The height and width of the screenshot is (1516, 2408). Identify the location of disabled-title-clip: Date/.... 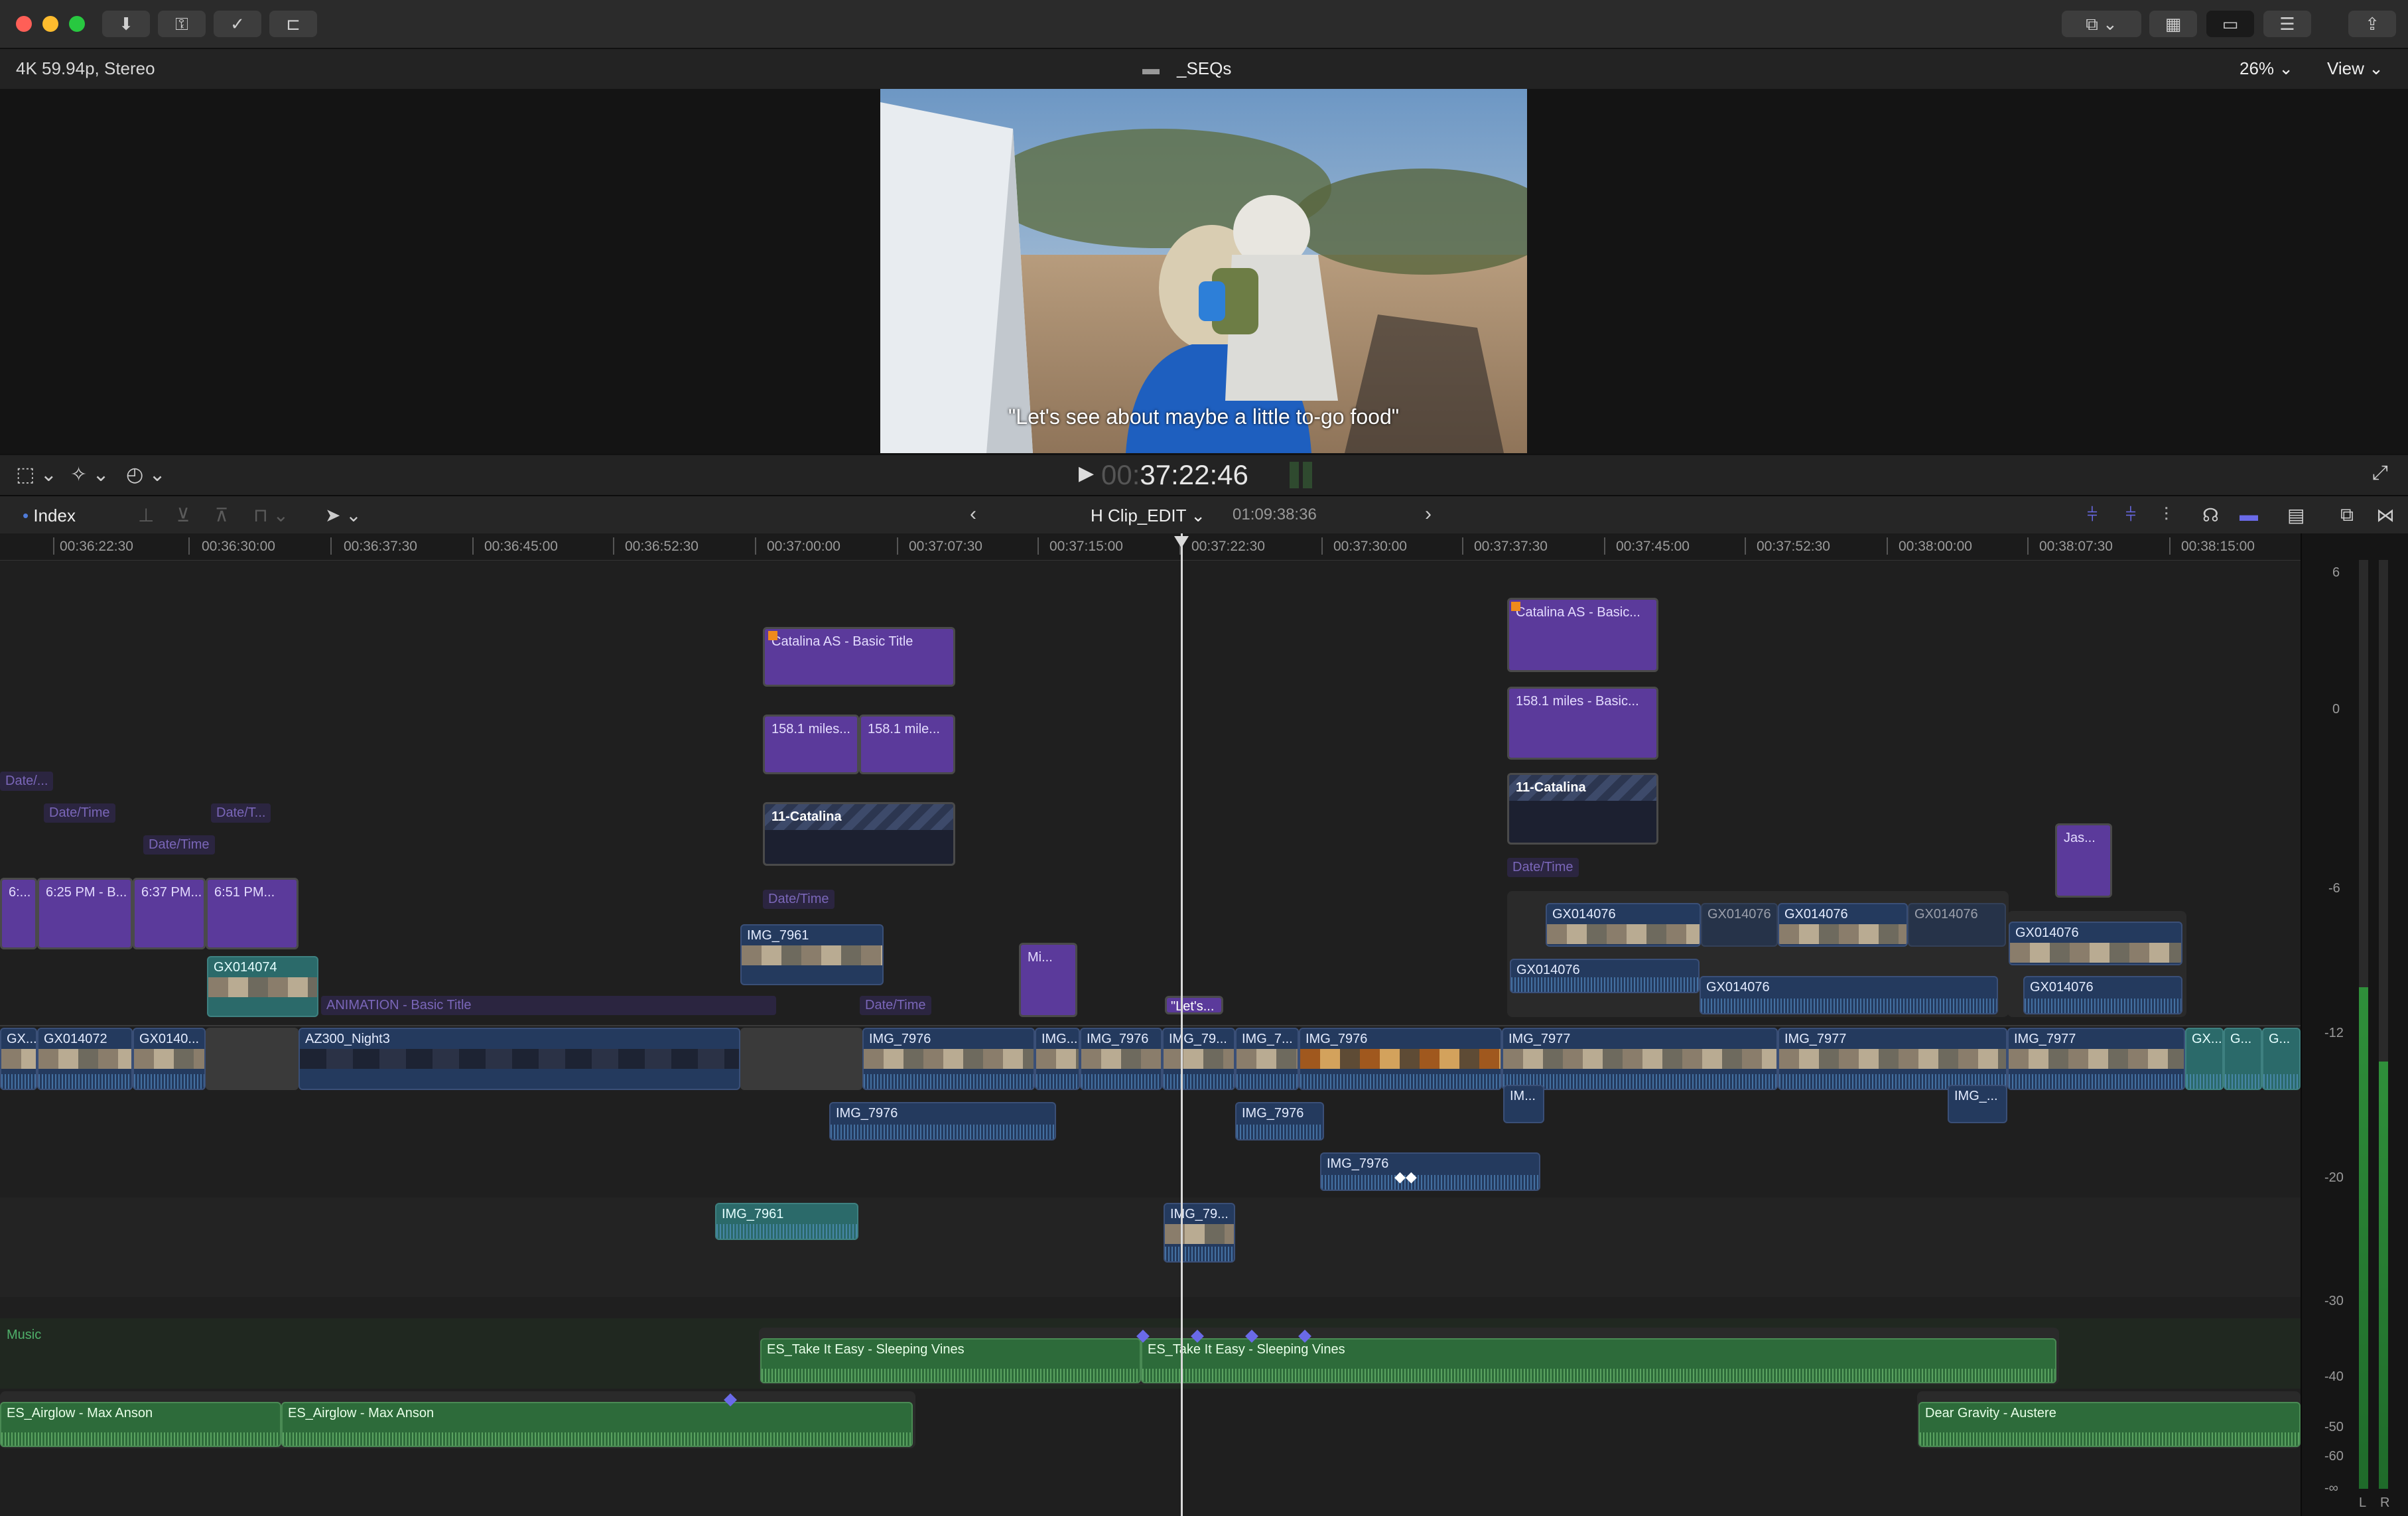
(27, 781).